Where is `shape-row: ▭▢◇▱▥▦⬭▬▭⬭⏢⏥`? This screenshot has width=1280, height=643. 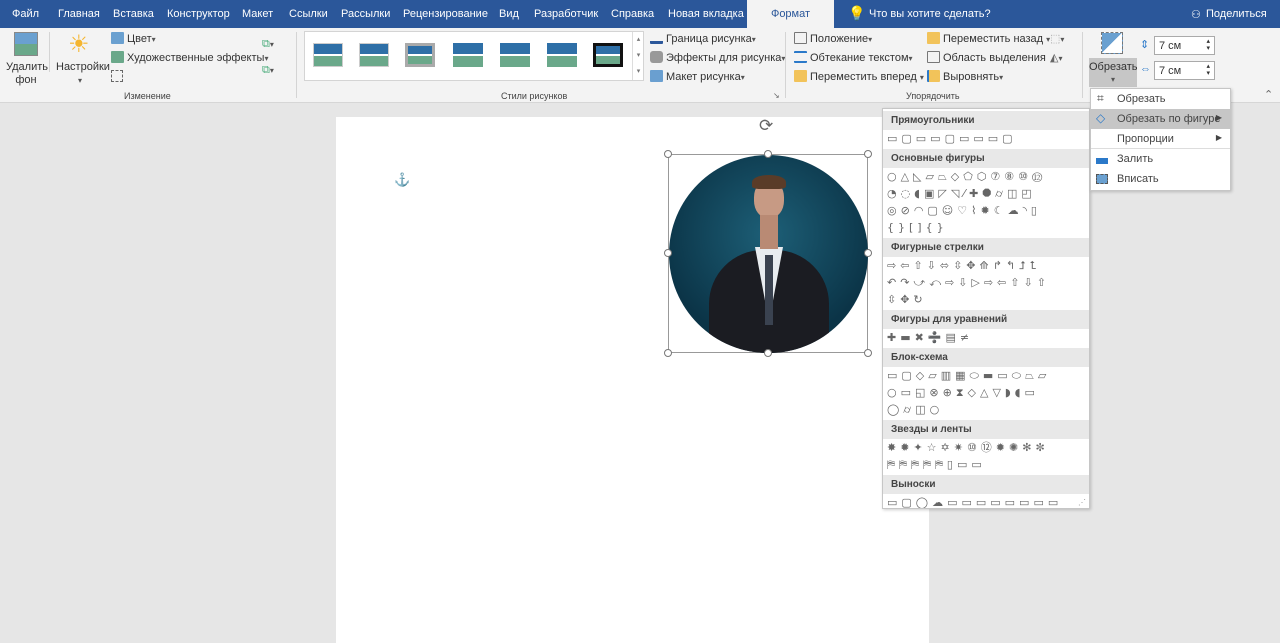
shape-row: ▭▢◇▱▥▦⬭▬▭⬭⏢⏥ is located at coordinates (986, 375).